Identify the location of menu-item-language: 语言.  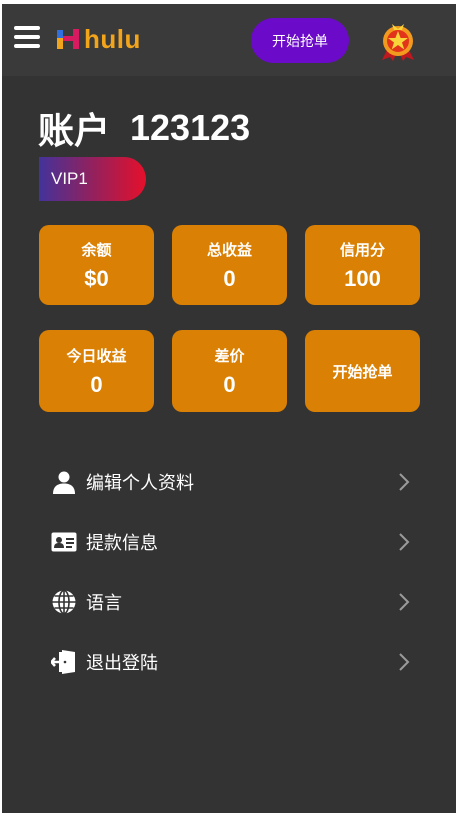
(232, 602).